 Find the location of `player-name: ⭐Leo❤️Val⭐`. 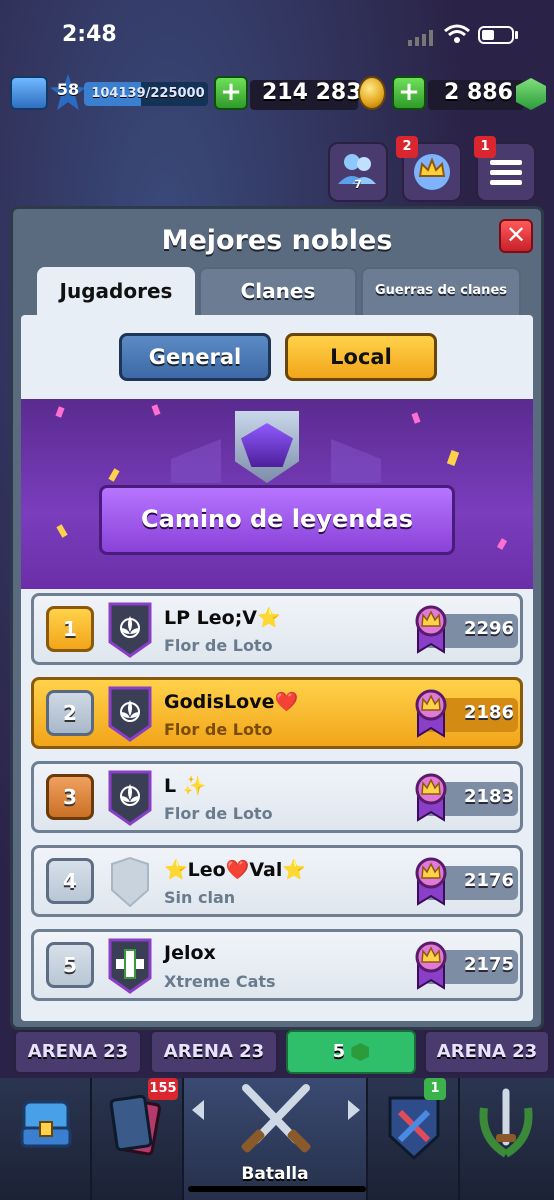

player-name: ⭐Leo❤️Val⭐ is located at coordinates (235, 870).